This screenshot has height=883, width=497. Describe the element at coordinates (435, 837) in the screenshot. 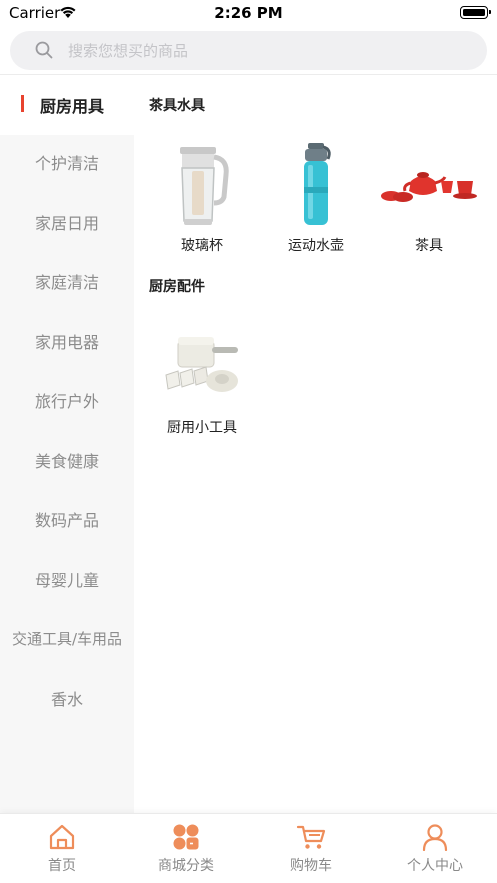

I see `user-icon` at that location.